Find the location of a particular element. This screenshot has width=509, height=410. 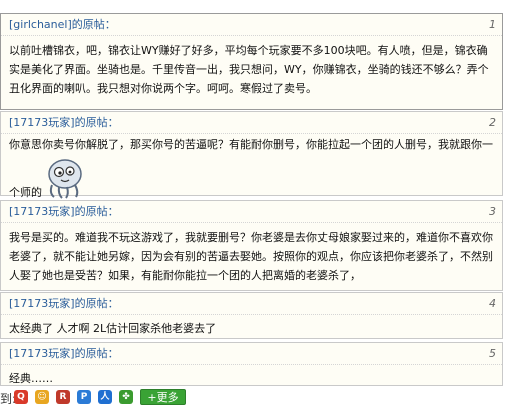

share-icon-4: P is located at coordinates (84, 397).